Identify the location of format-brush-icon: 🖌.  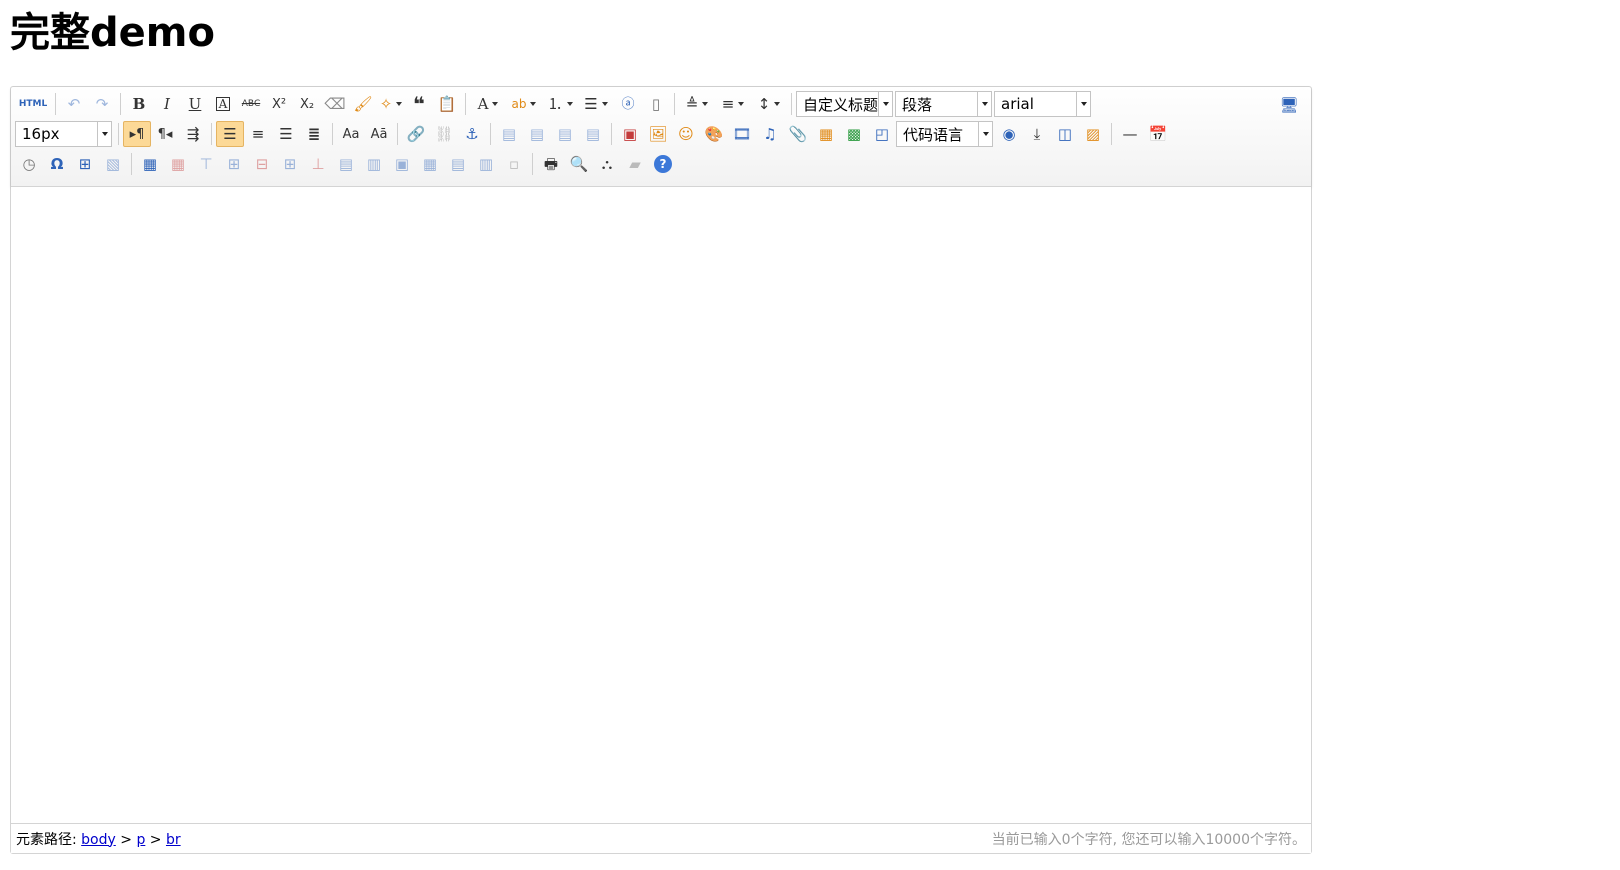
(363, 104).